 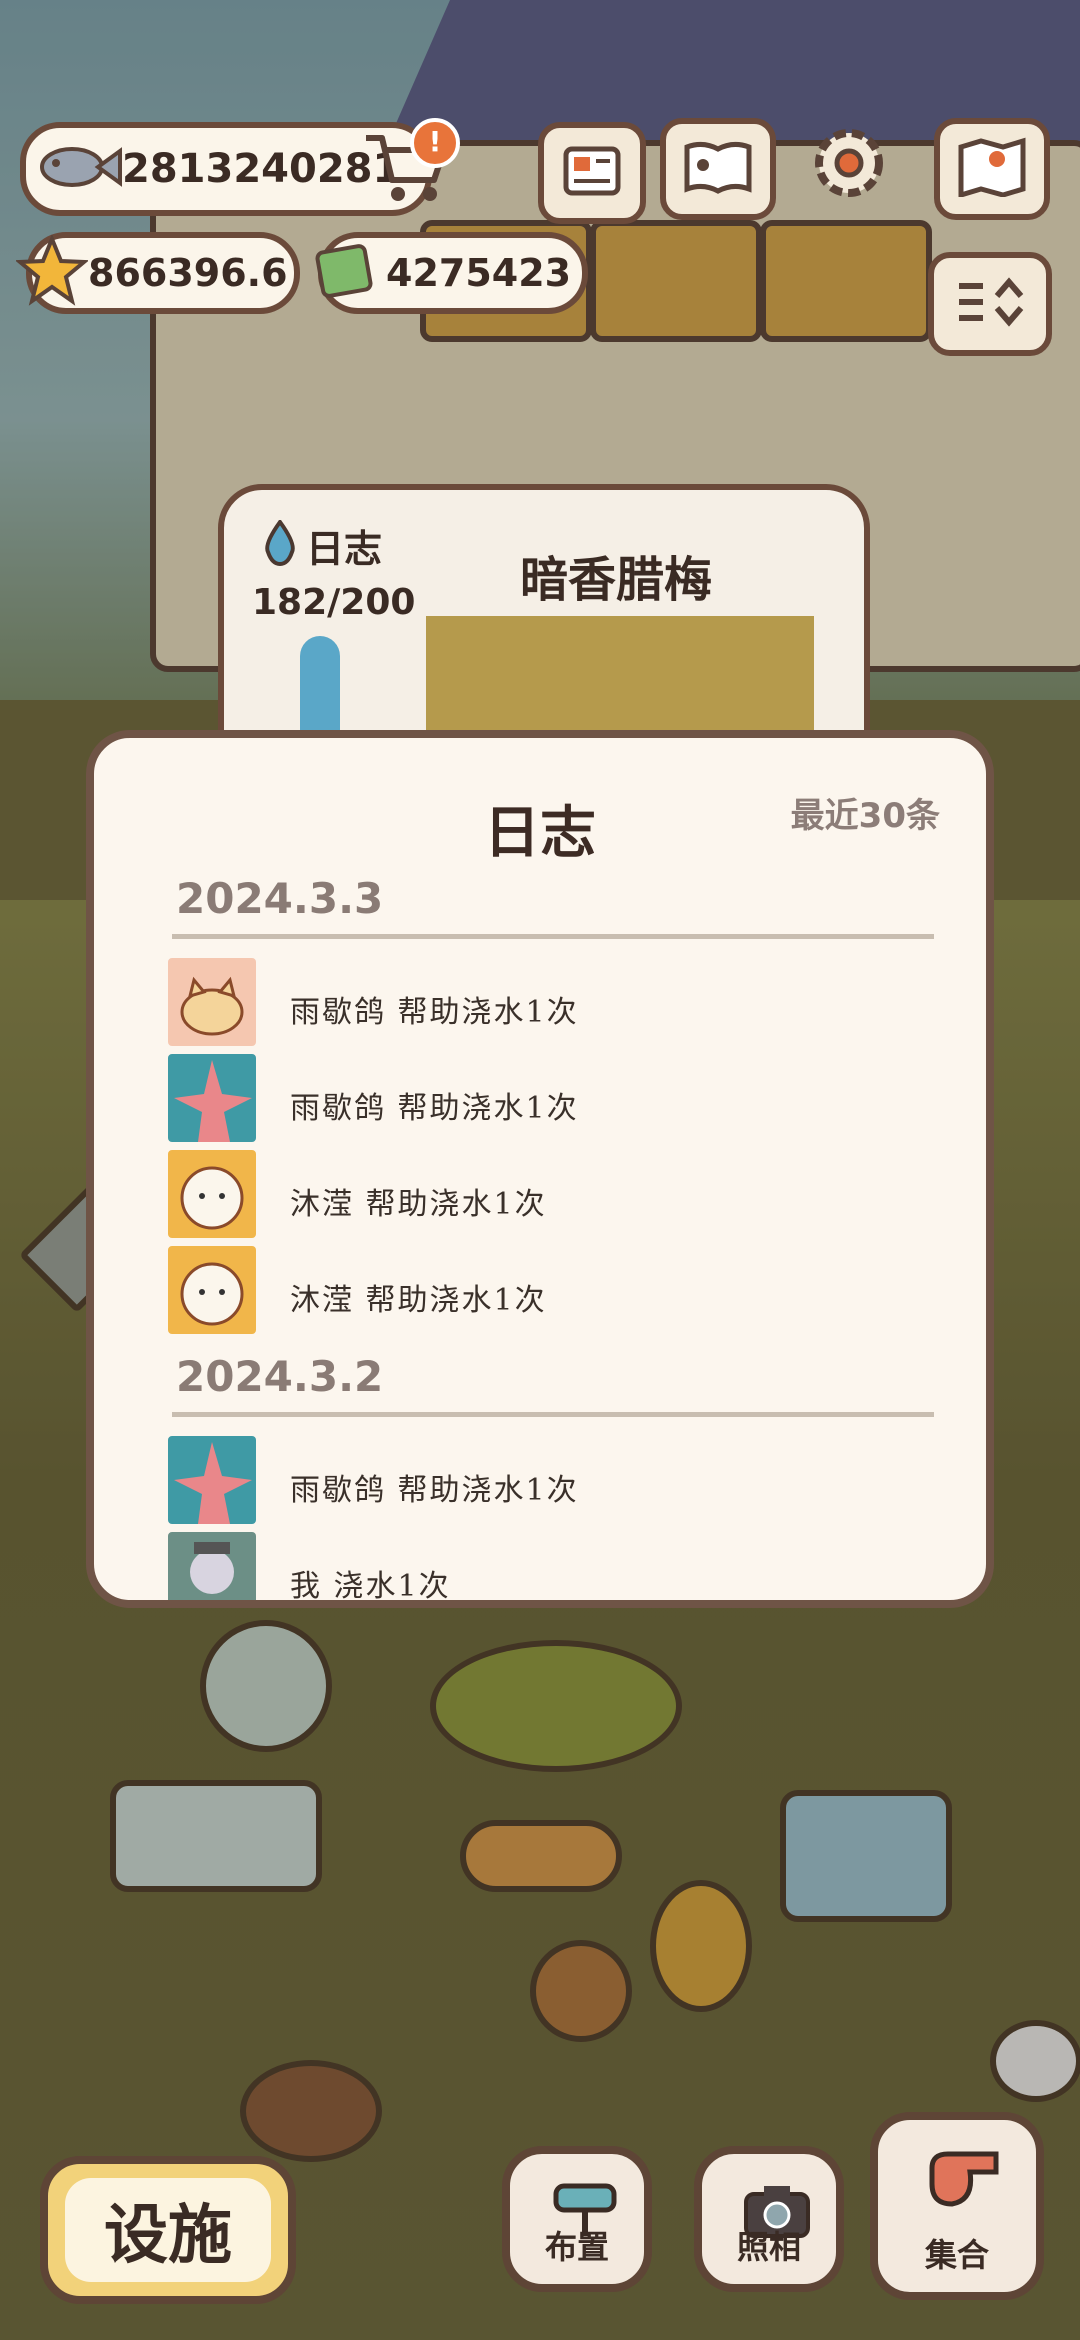 I want to click on cat-avatar, so click(x=212, y=1002).